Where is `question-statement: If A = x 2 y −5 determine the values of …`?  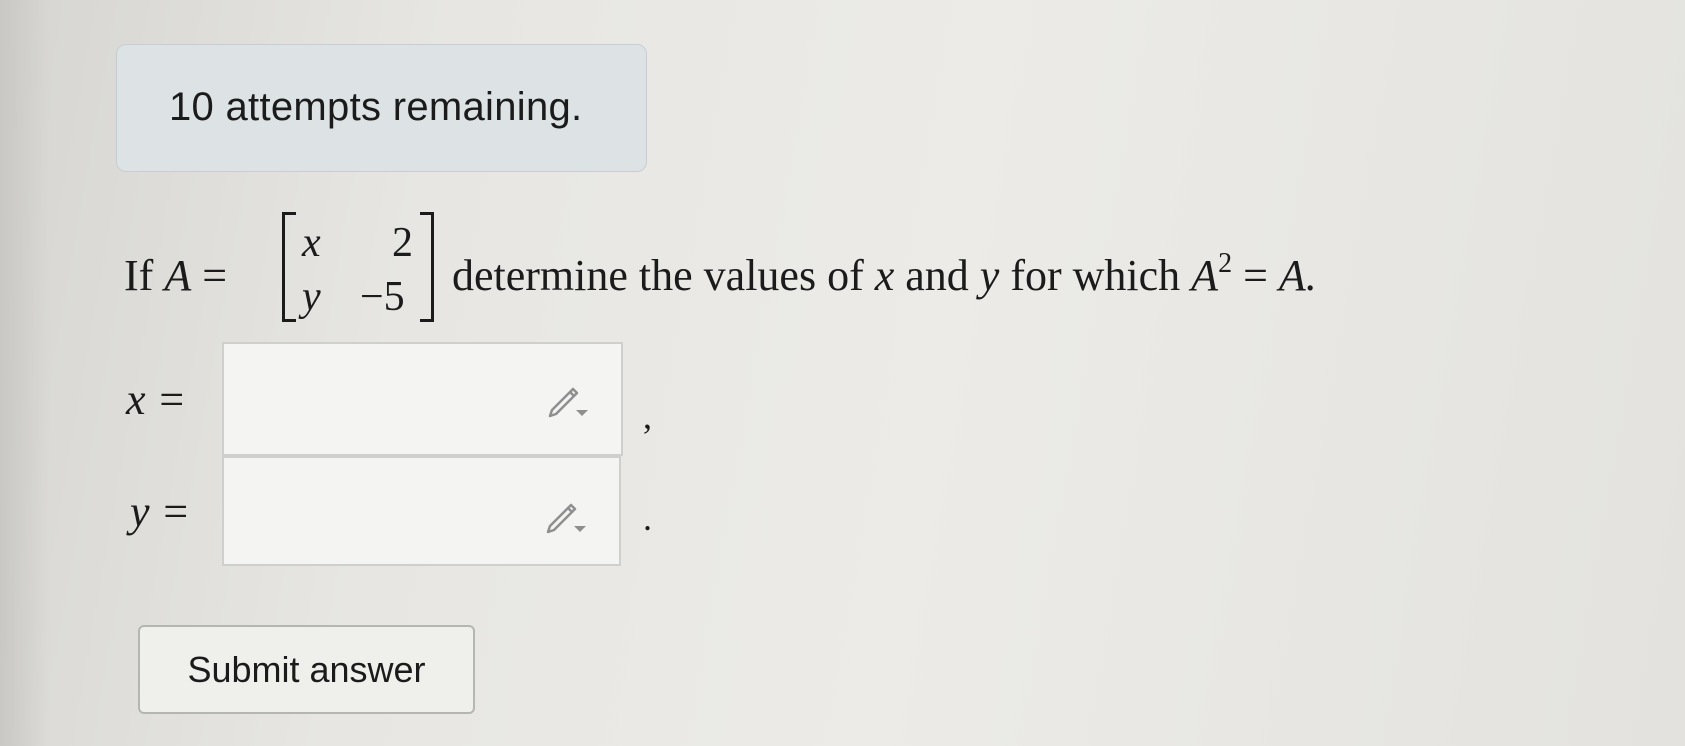
question-statement: If A = x 2 y −5 determine the values of … is located at coordinates (864, 272).